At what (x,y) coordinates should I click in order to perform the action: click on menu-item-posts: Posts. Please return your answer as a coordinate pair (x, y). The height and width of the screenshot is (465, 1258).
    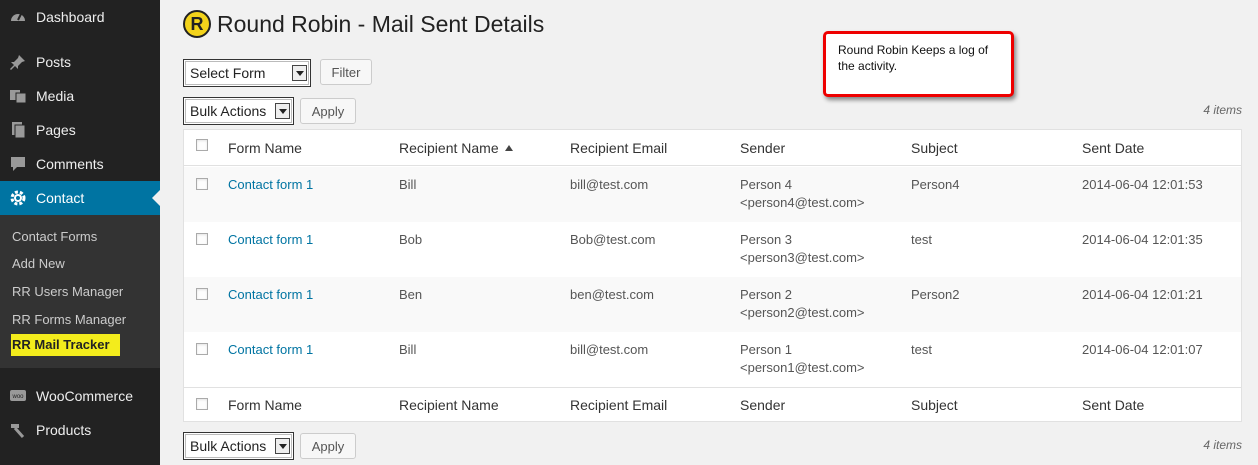
    Looking at the image, I should click on (80, 62).